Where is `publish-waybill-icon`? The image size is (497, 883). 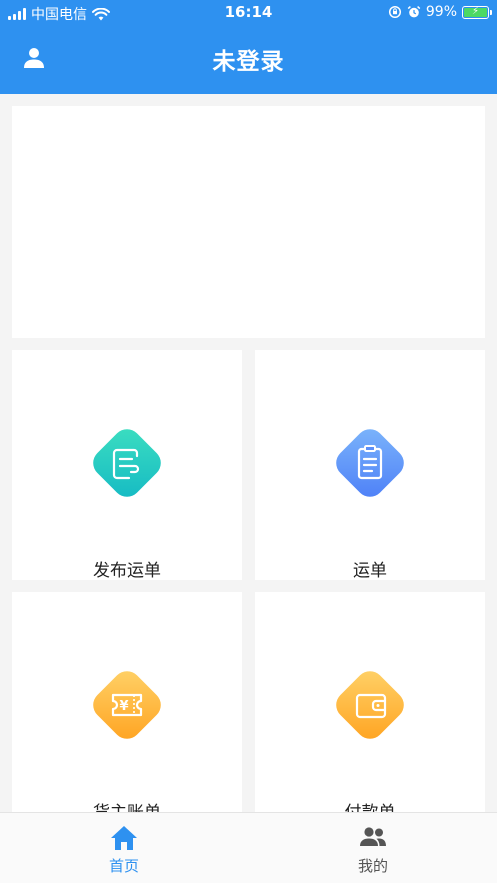
publish-waybill-icon is located at coordinates (127, 463).